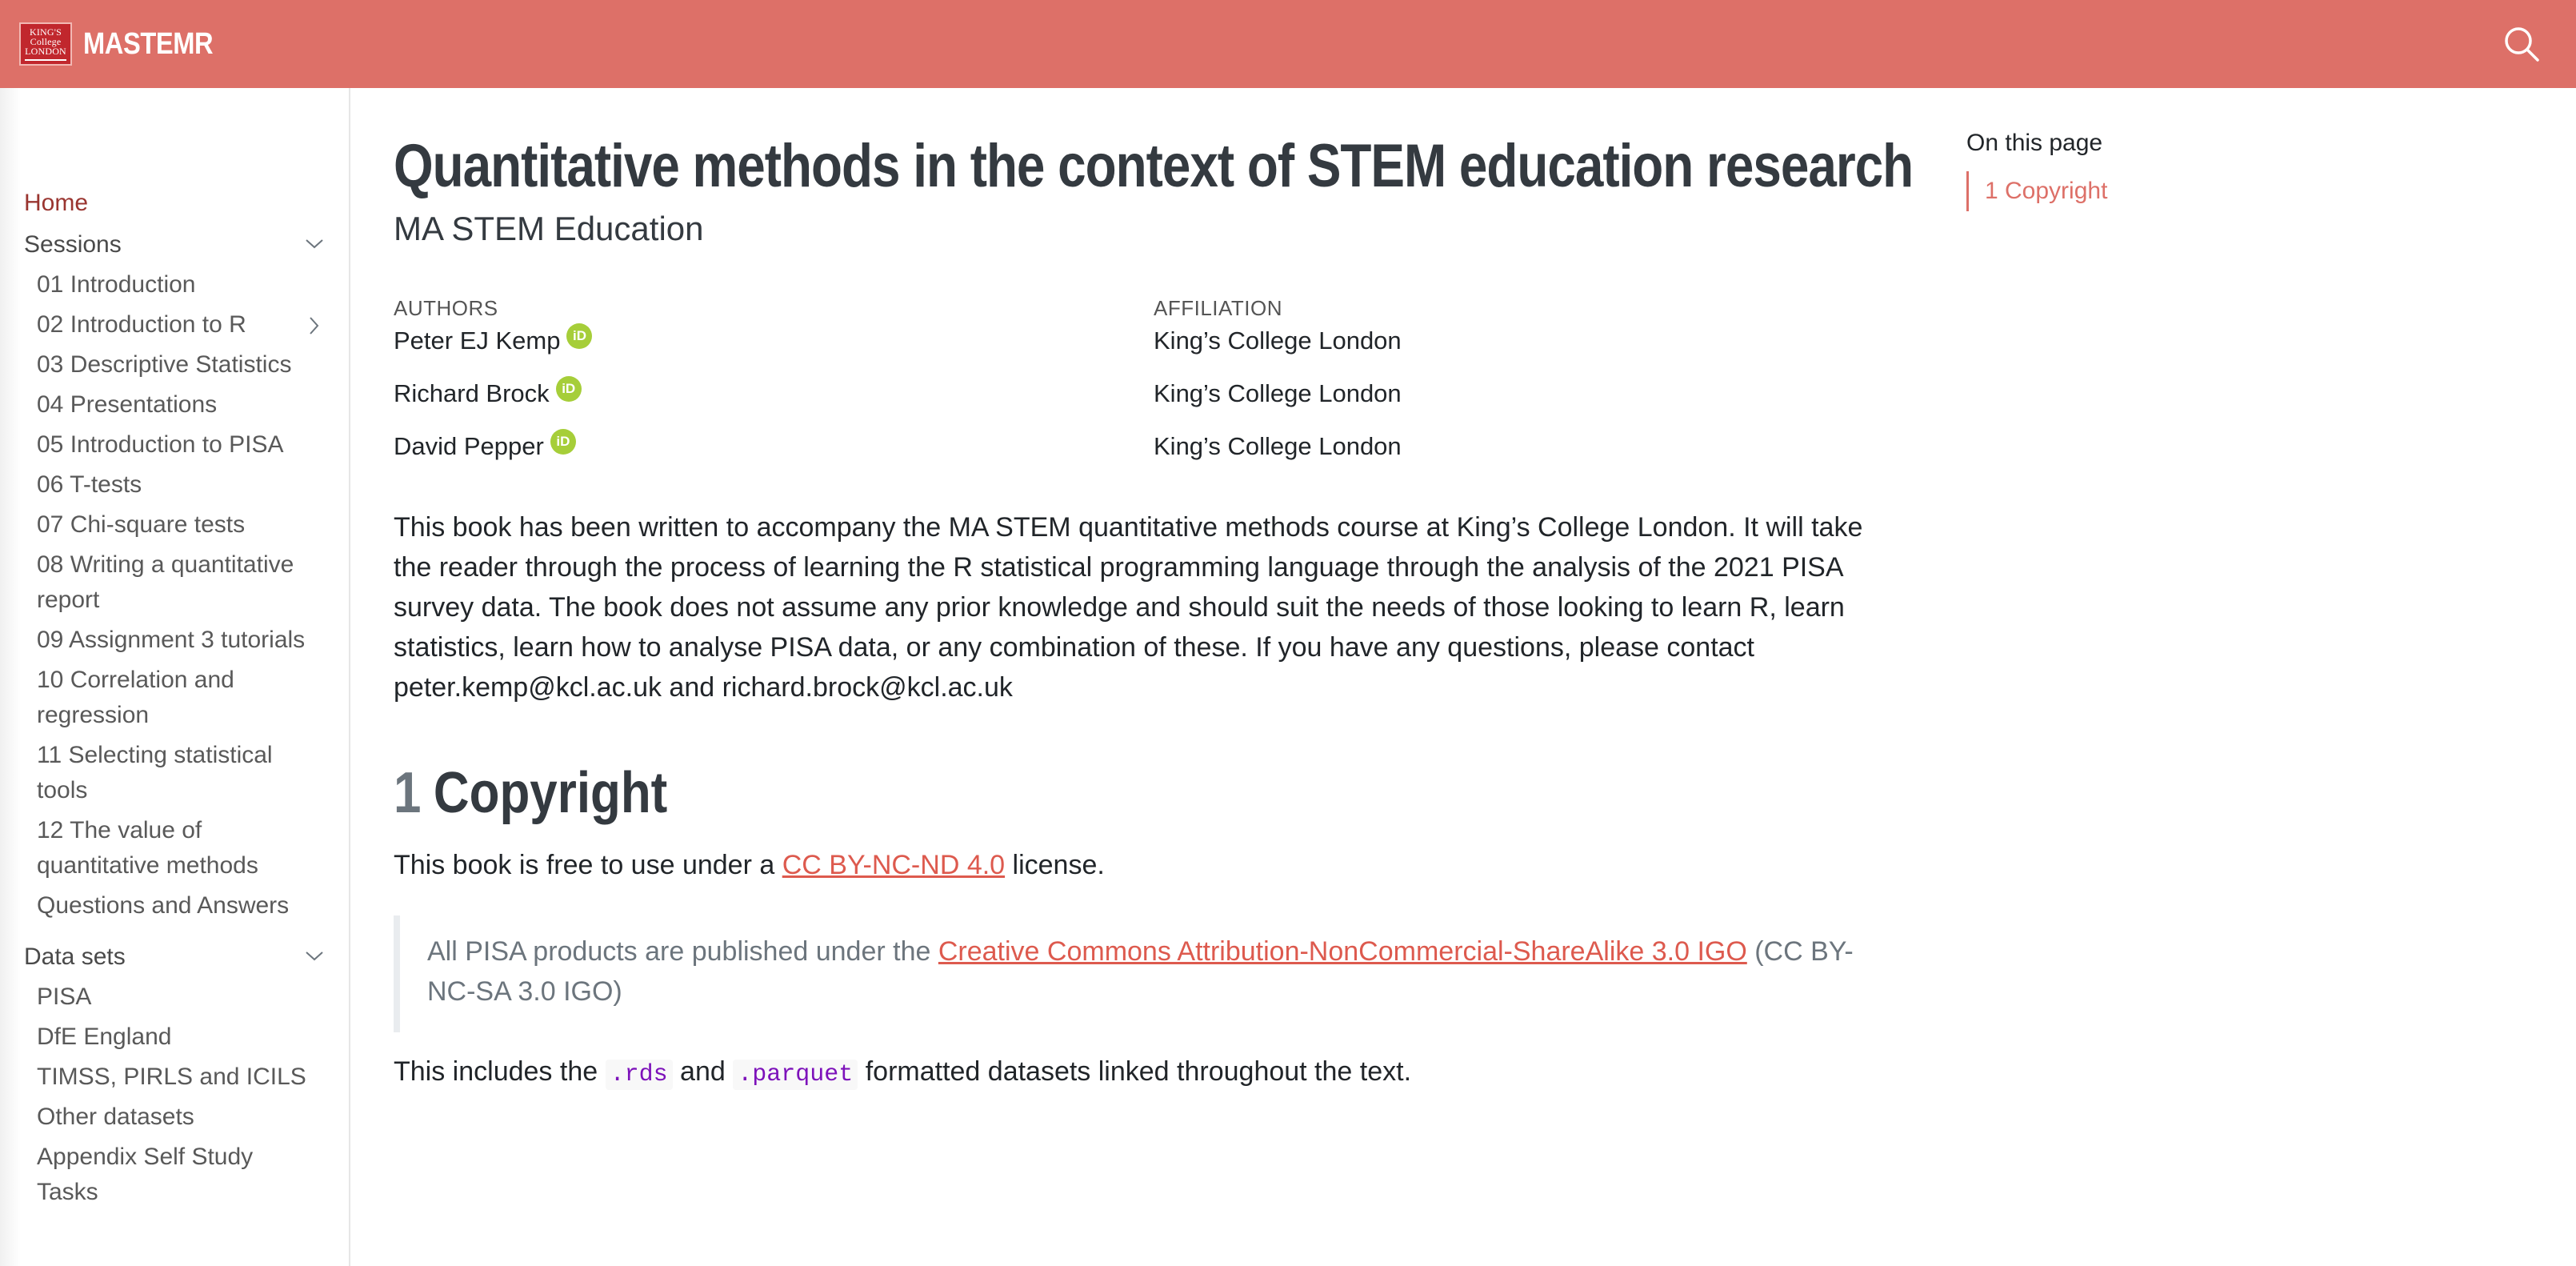 This screenshot has height=1266, width=2576. Describe the element at coordinates (89, 485) in the screenshot. I see `sidebar-item-session-06: 06 T-tests` at that location.